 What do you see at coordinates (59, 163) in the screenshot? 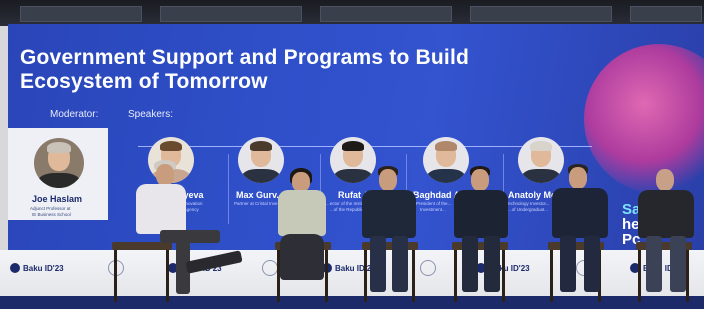
I see `moderator-photo` at bounding box center [59, 163].